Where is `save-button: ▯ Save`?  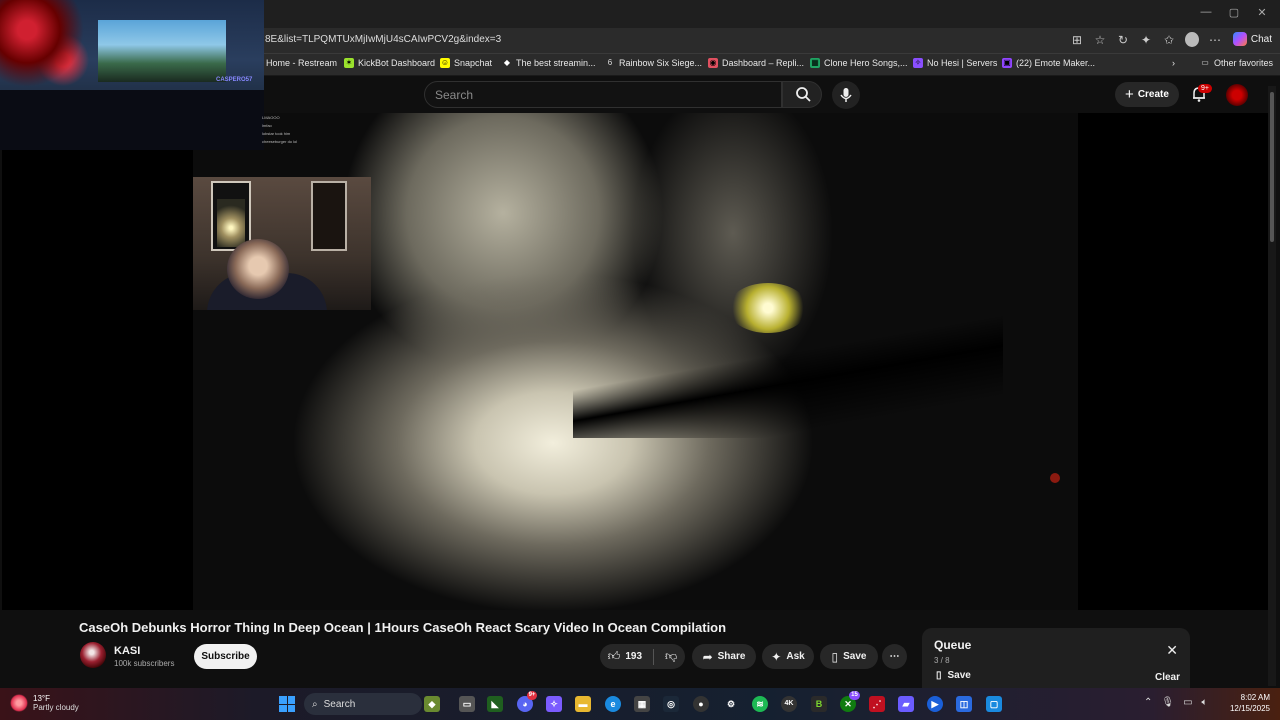
save-button: ▯ Save is located at coordinates (849, 656).